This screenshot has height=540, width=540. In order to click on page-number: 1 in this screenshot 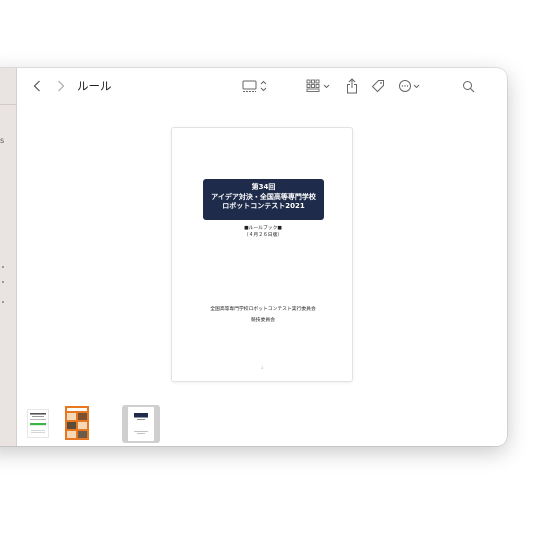, I will do `click(262, 368)`.